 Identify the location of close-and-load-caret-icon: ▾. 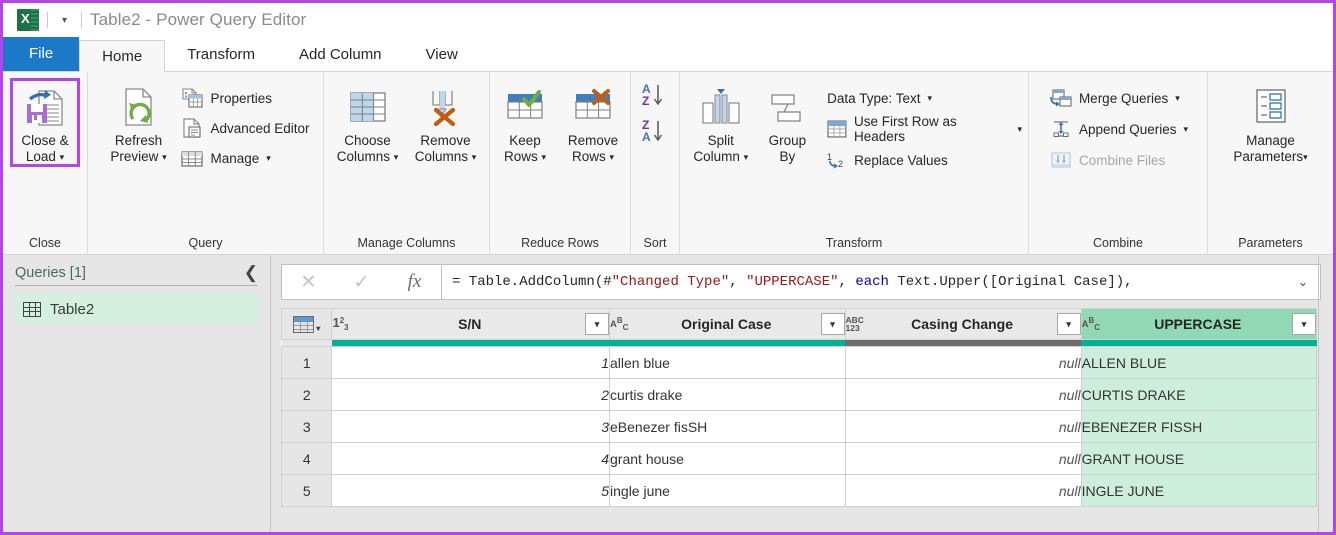
(62, 157).